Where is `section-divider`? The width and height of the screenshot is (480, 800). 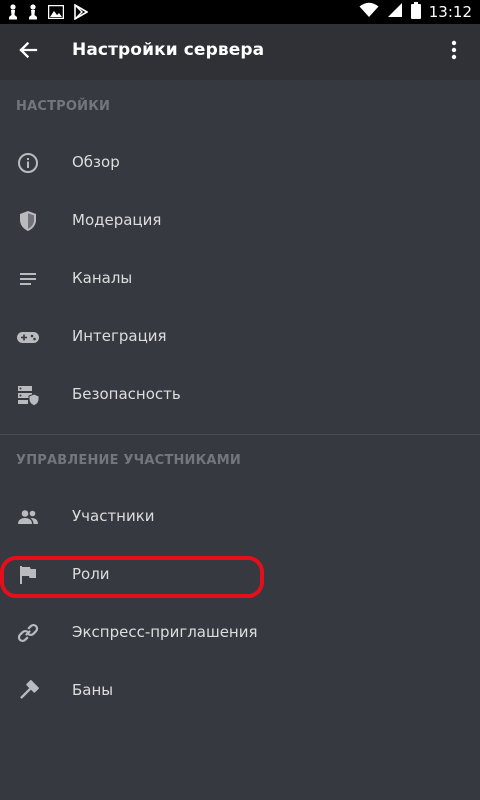
section-divider is located at coordinates (240, 434).